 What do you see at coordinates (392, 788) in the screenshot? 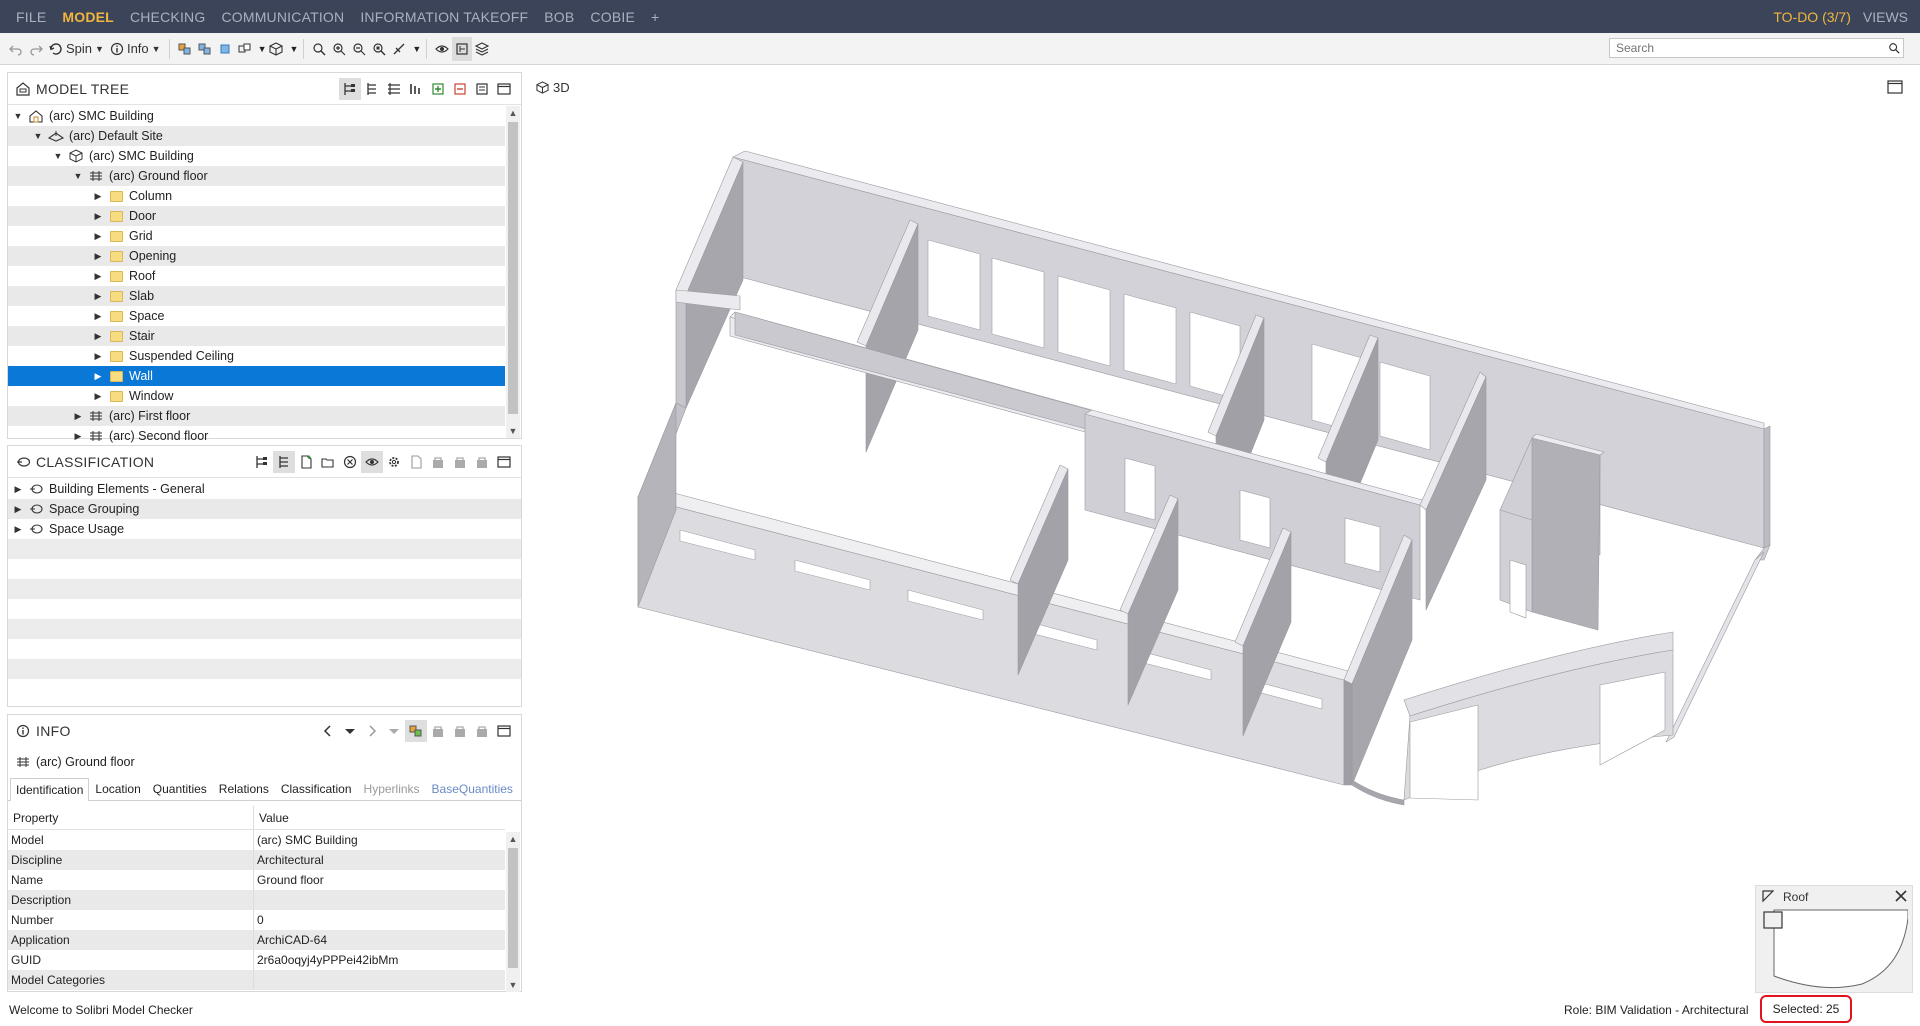
I see `tab-hyperlinks: Hyperlinks` at bounding box center [392, 788].